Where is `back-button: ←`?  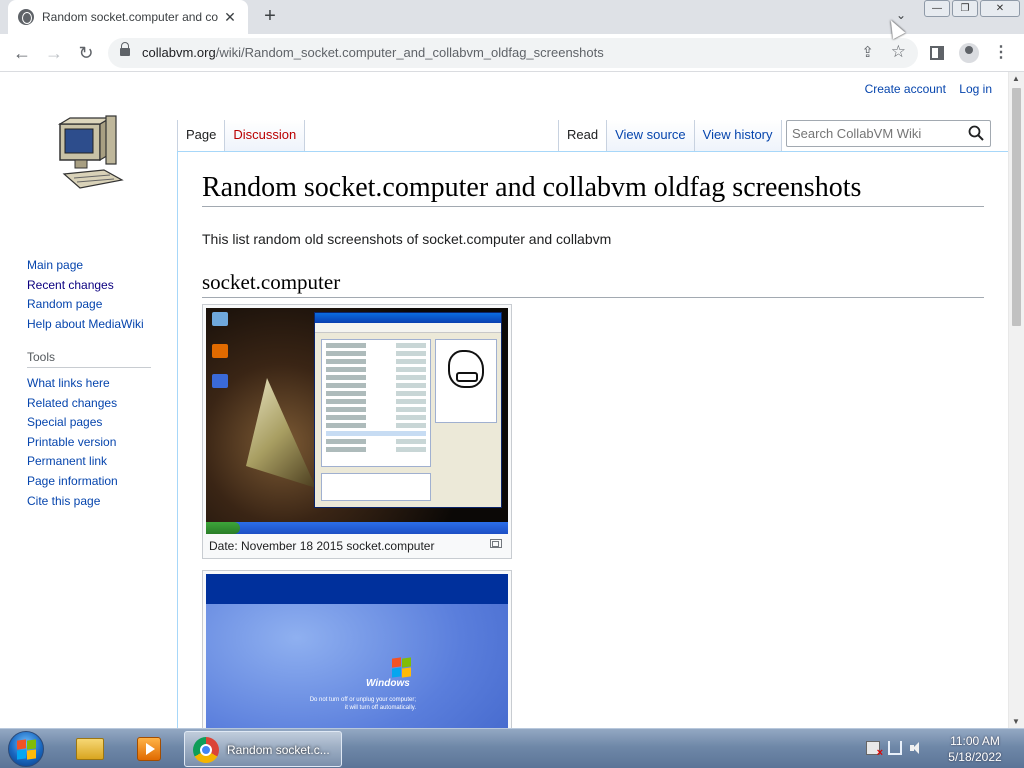
back-button: ← is located at coordinates (22, 53).